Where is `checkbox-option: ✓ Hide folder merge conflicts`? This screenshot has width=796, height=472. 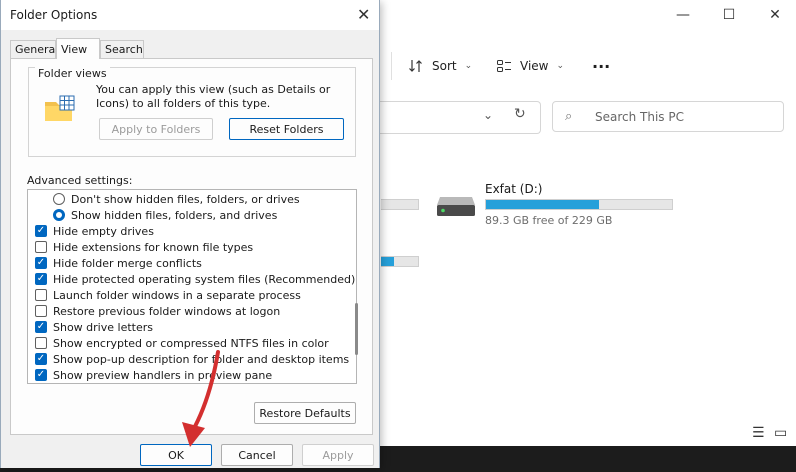
checkbox-option: ✓ Hide folder merge conflicts is located at coordinates (118, 263).